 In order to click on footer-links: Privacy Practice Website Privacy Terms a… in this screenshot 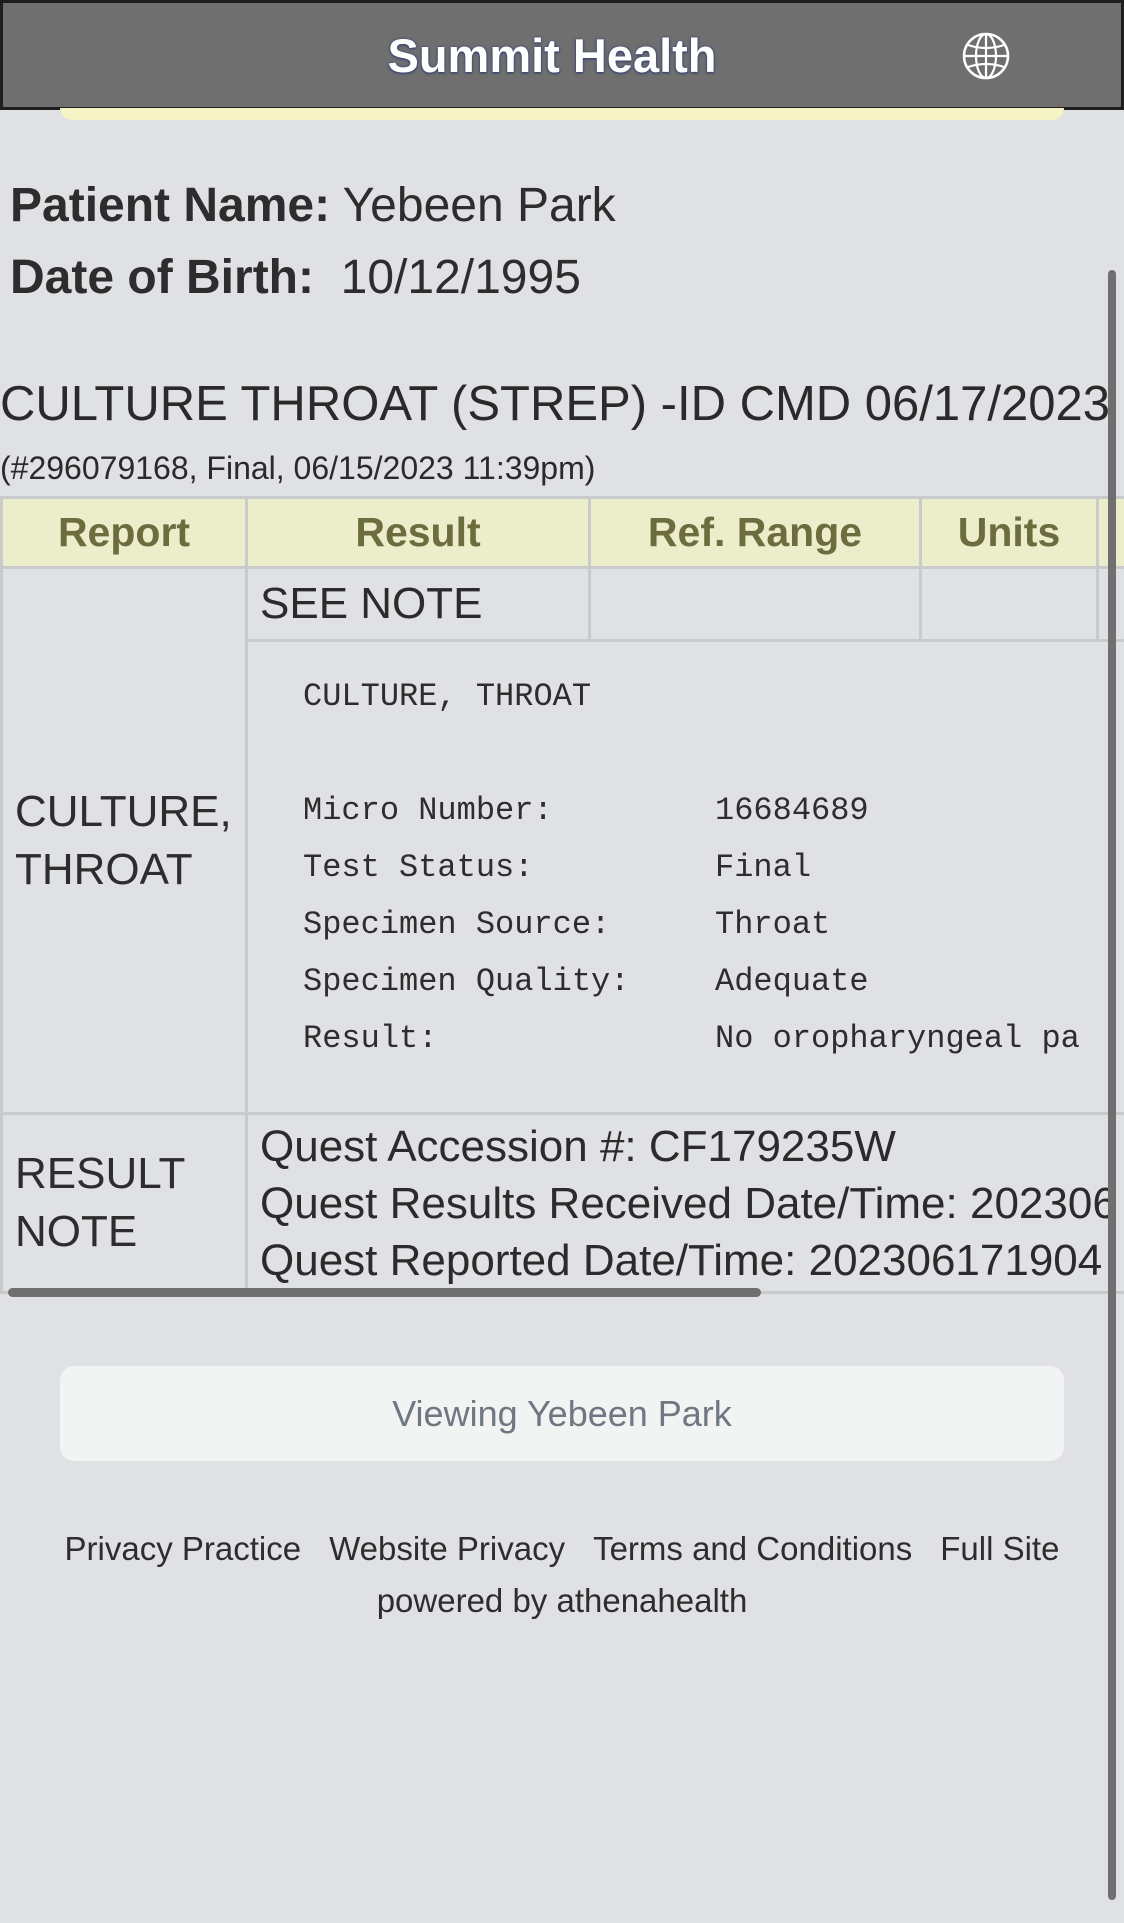, I will do `click(562, 1549)`.